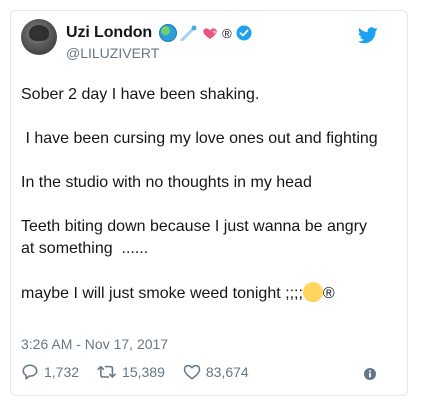 The image size is (424, 407). What do you see at coordinates (30, 372) in the screenshot?
I see `reply-icon` at bounding box center [30, 372].